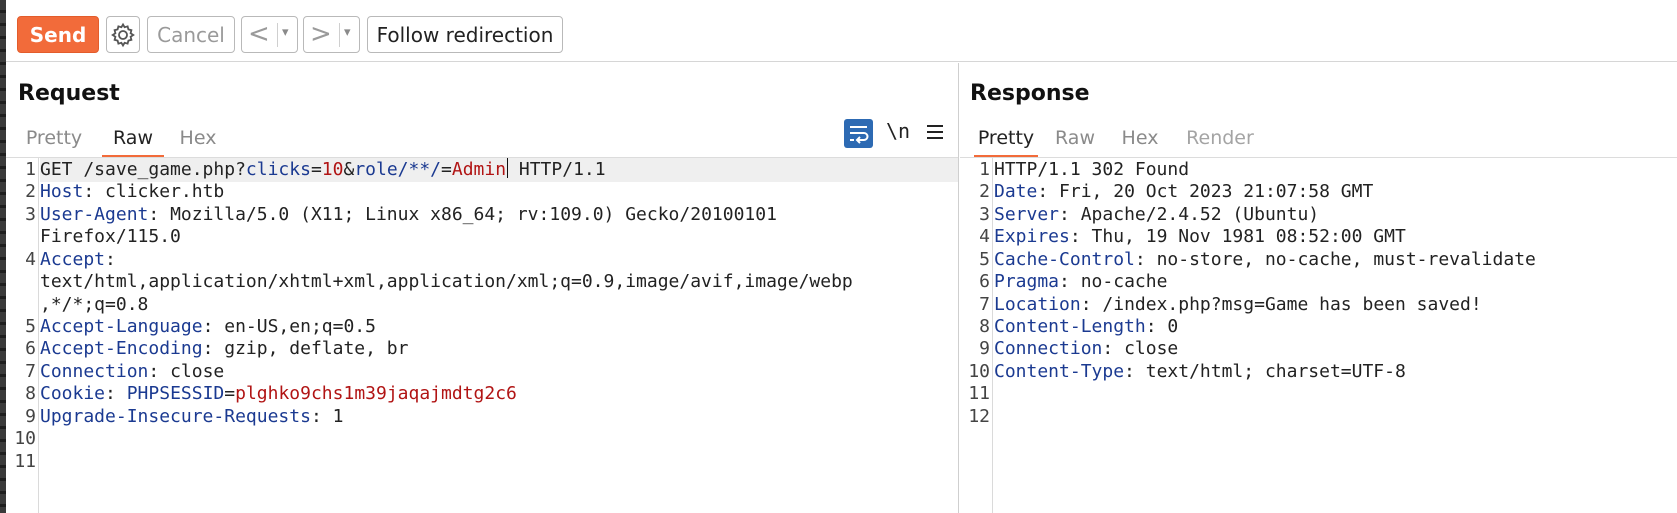 The image size is (1677, 513). What do you see at coordinates (1200, 214) in the screenshot?
I see `header-value: Apache/2.4.52 (Ubuntu)` at bounding box center [1200, 214].